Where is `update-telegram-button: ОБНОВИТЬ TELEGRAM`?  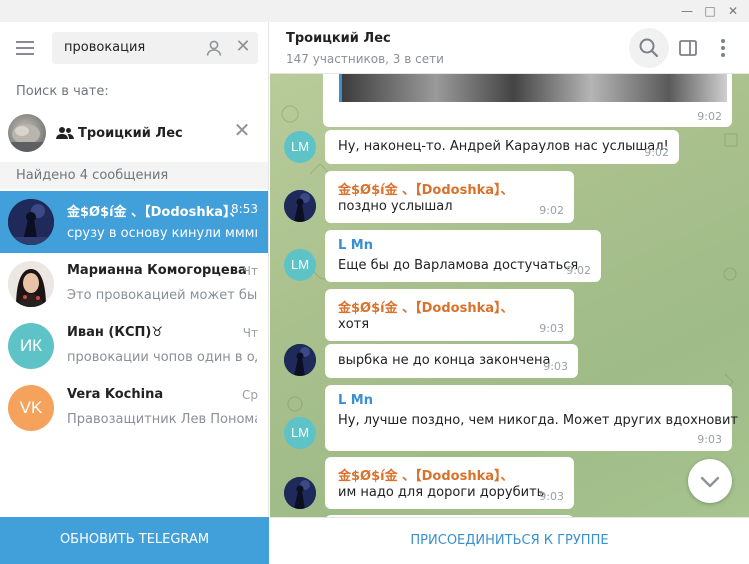 update-telegram-button: ОБНОВИТЬ TELEGRAM is located at coordinates (134, 540).